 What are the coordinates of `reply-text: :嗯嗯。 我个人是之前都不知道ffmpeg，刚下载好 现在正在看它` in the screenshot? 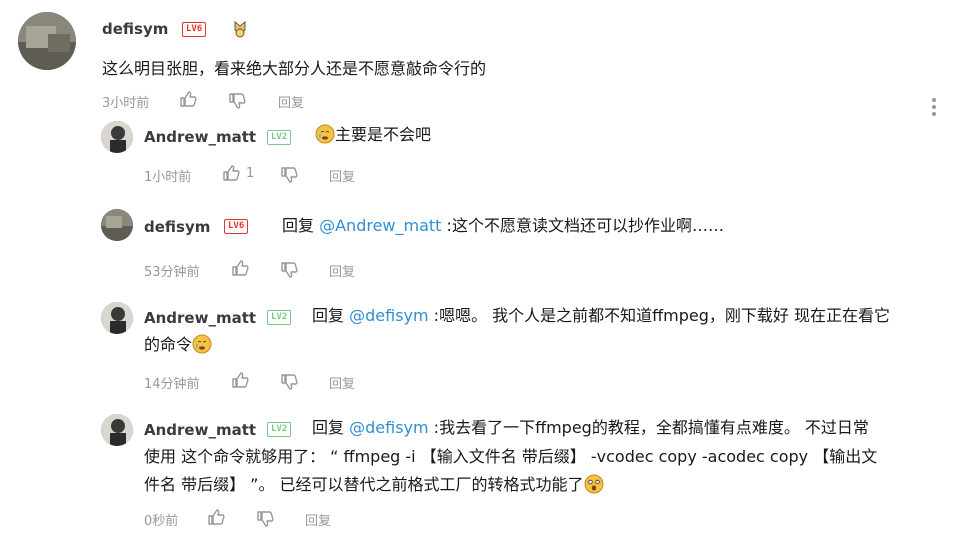 It's located at (662, 315).